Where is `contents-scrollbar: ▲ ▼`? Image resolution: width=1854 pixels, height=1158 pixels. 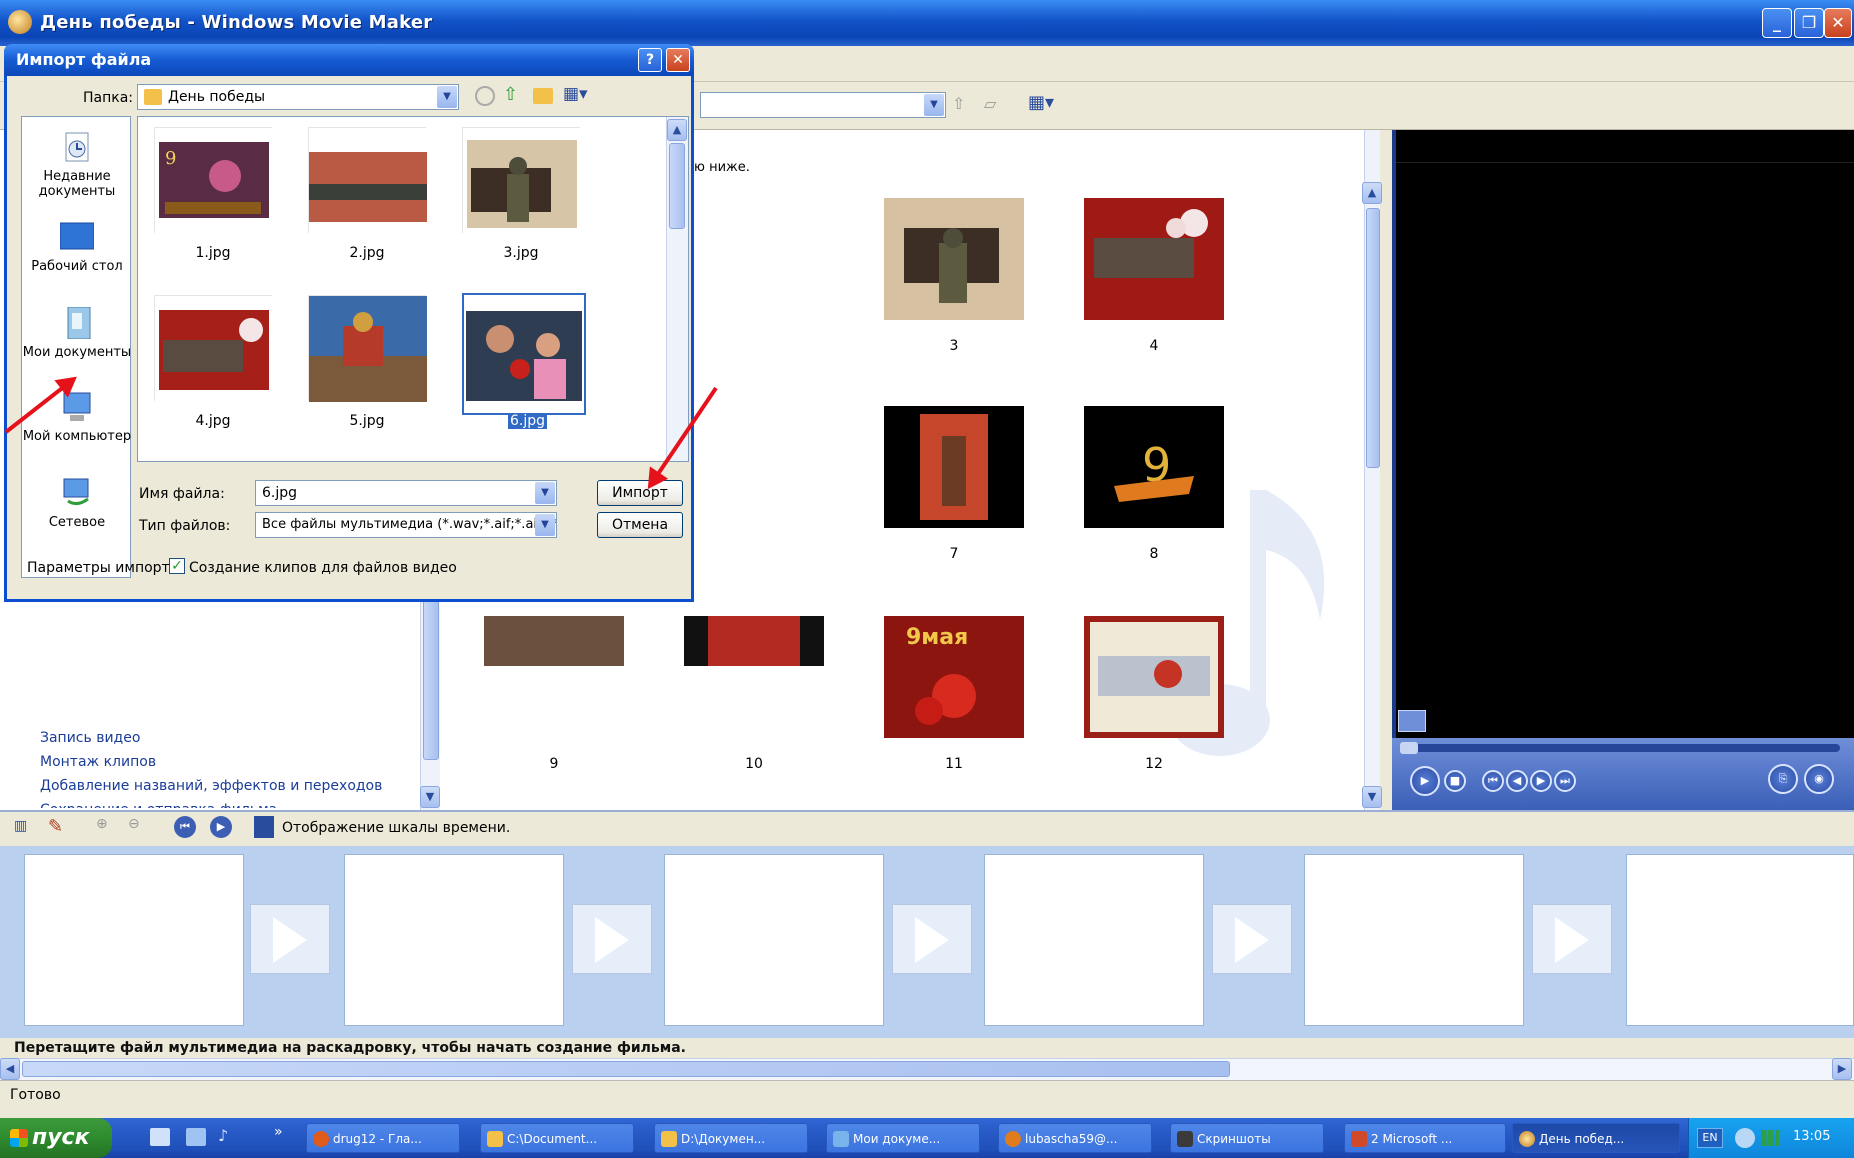 contents-scrollbar: ▲ ▼ is located at coordinates (1372, 470).